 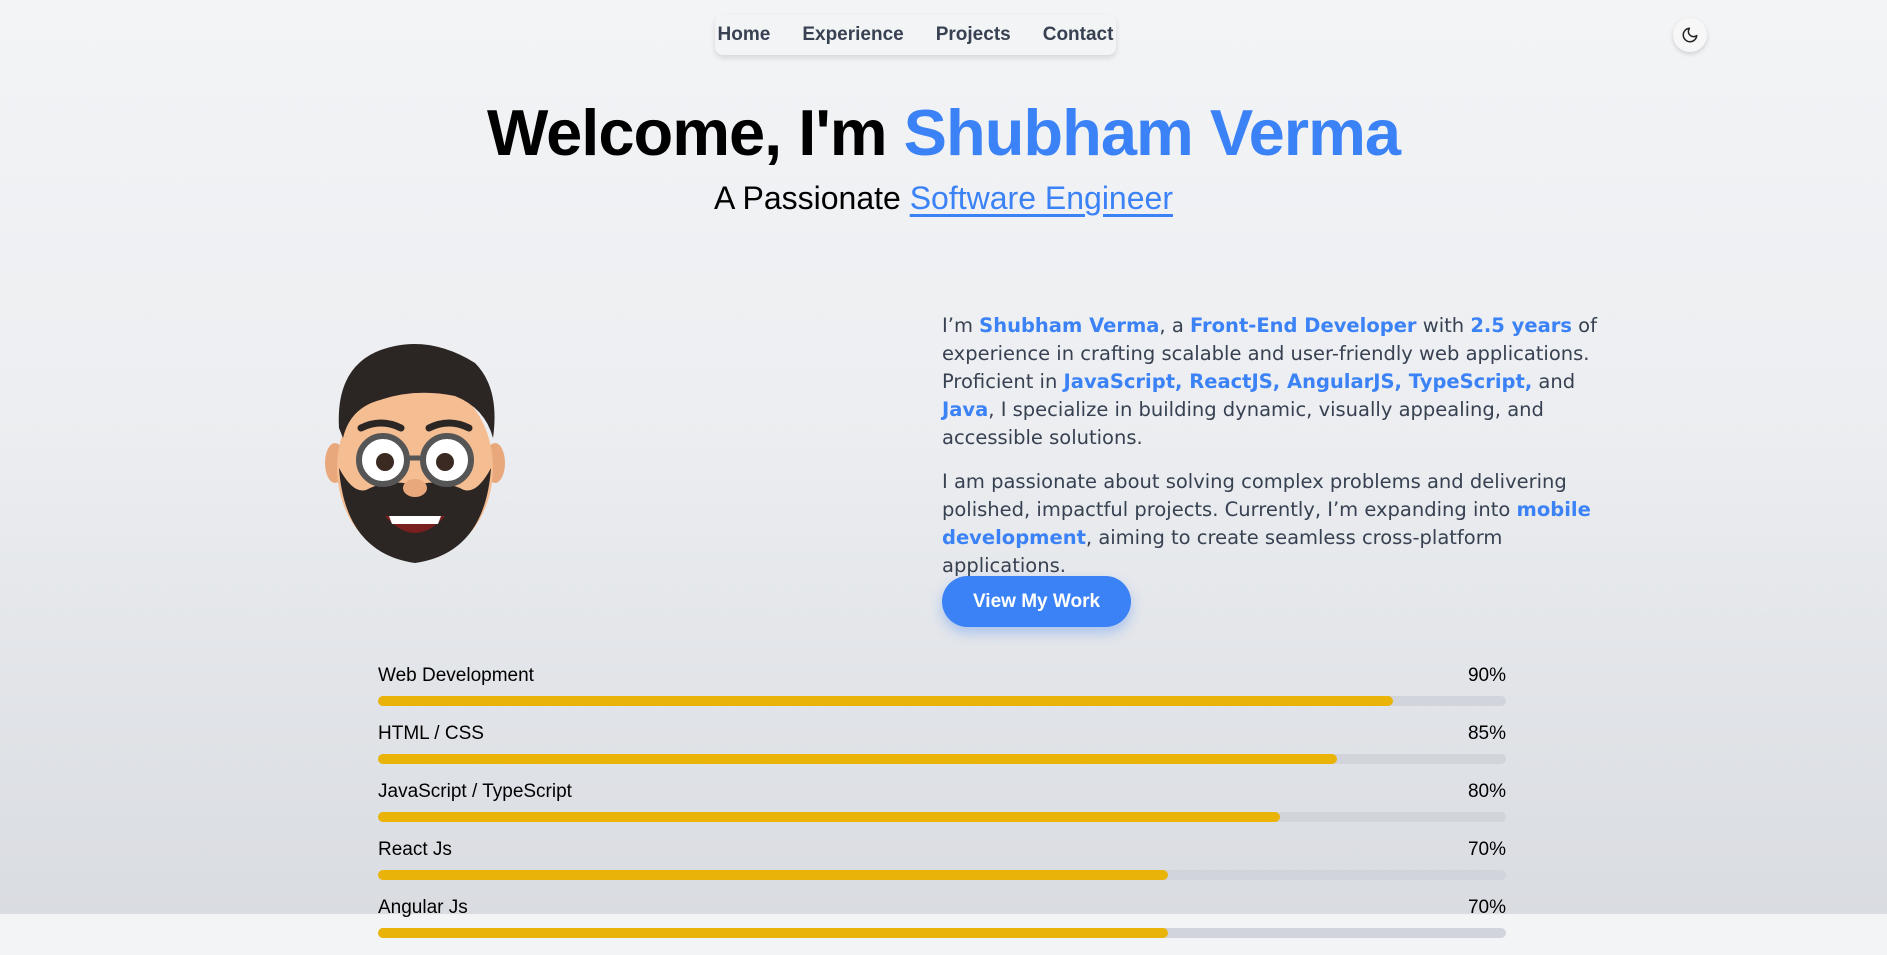 What do you see at coordinates (1303, 325) in the screenshot?
I see `highlight-text: Front-End Developer` at bounding box center [1303, 325].